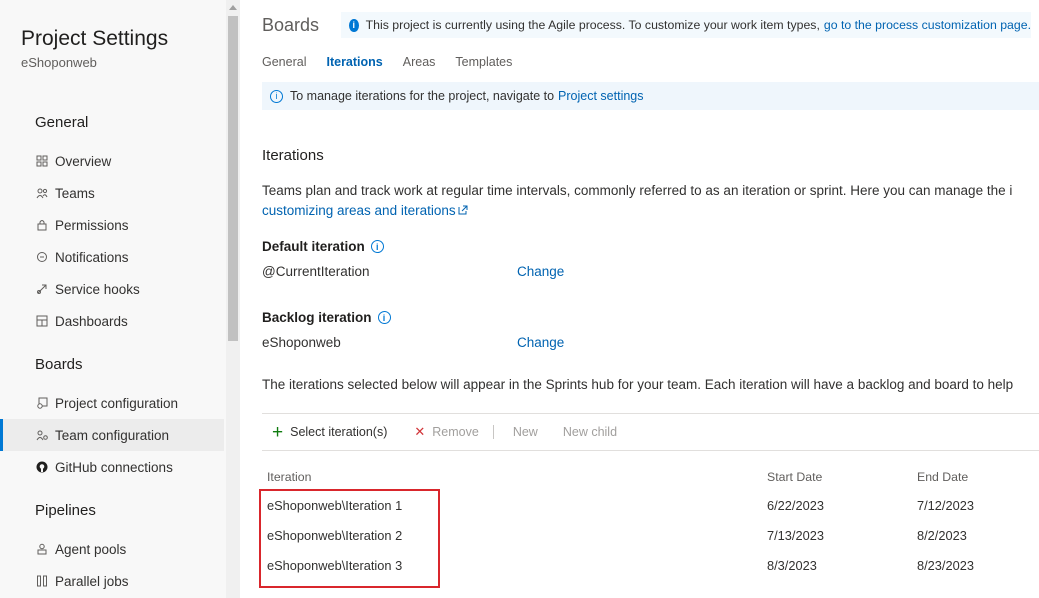 The image size is (1039, 598). I want to click on sidebar-item-label: Teams, so click(75, 193).